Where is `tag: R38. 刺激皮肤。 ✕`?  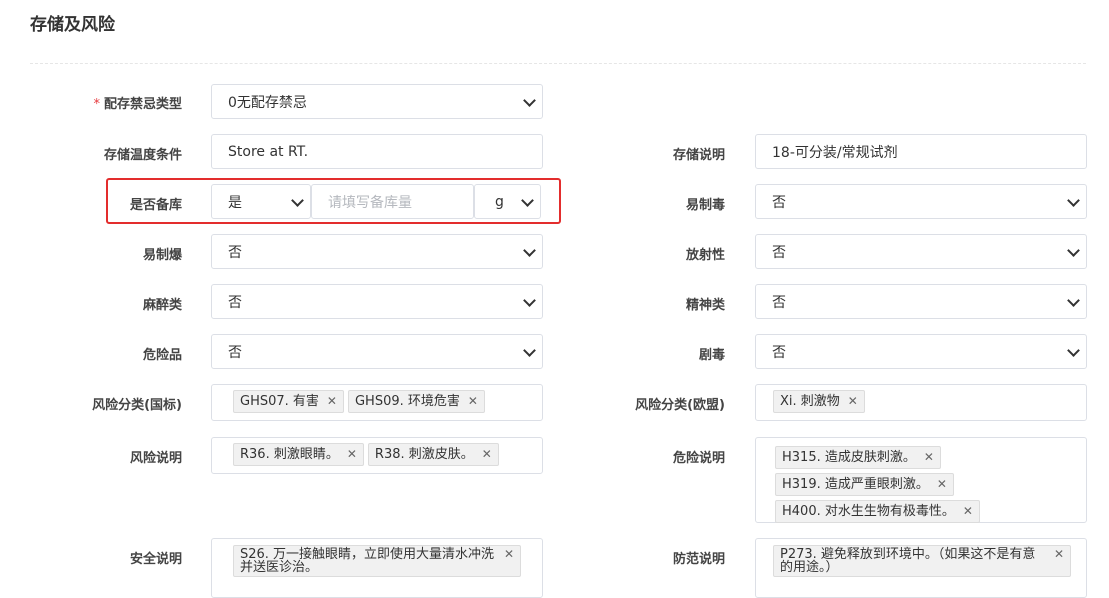
tag: R38. 刺激皮肤。 ✕ is located at coordinates (433, 454).